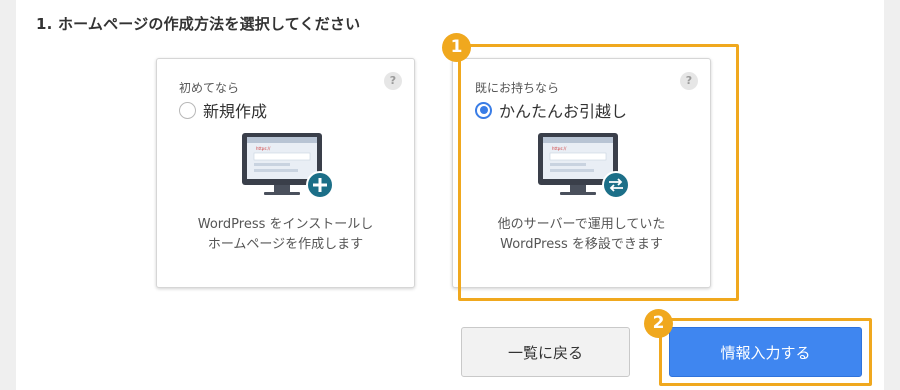 This screenshot has width=900, height=390. I want to click on back-to-list-button: 一覧に戻る, so click(545, 352).